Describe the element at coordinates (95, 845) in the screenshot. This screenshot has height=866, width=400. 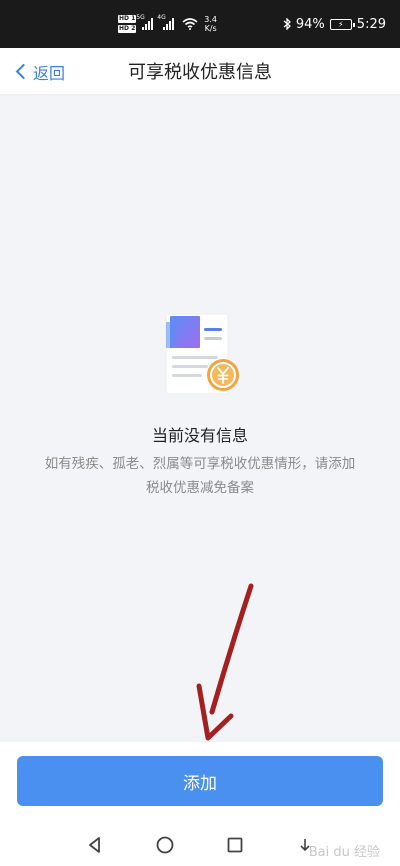
I see `back-triangle-icon` at that location.